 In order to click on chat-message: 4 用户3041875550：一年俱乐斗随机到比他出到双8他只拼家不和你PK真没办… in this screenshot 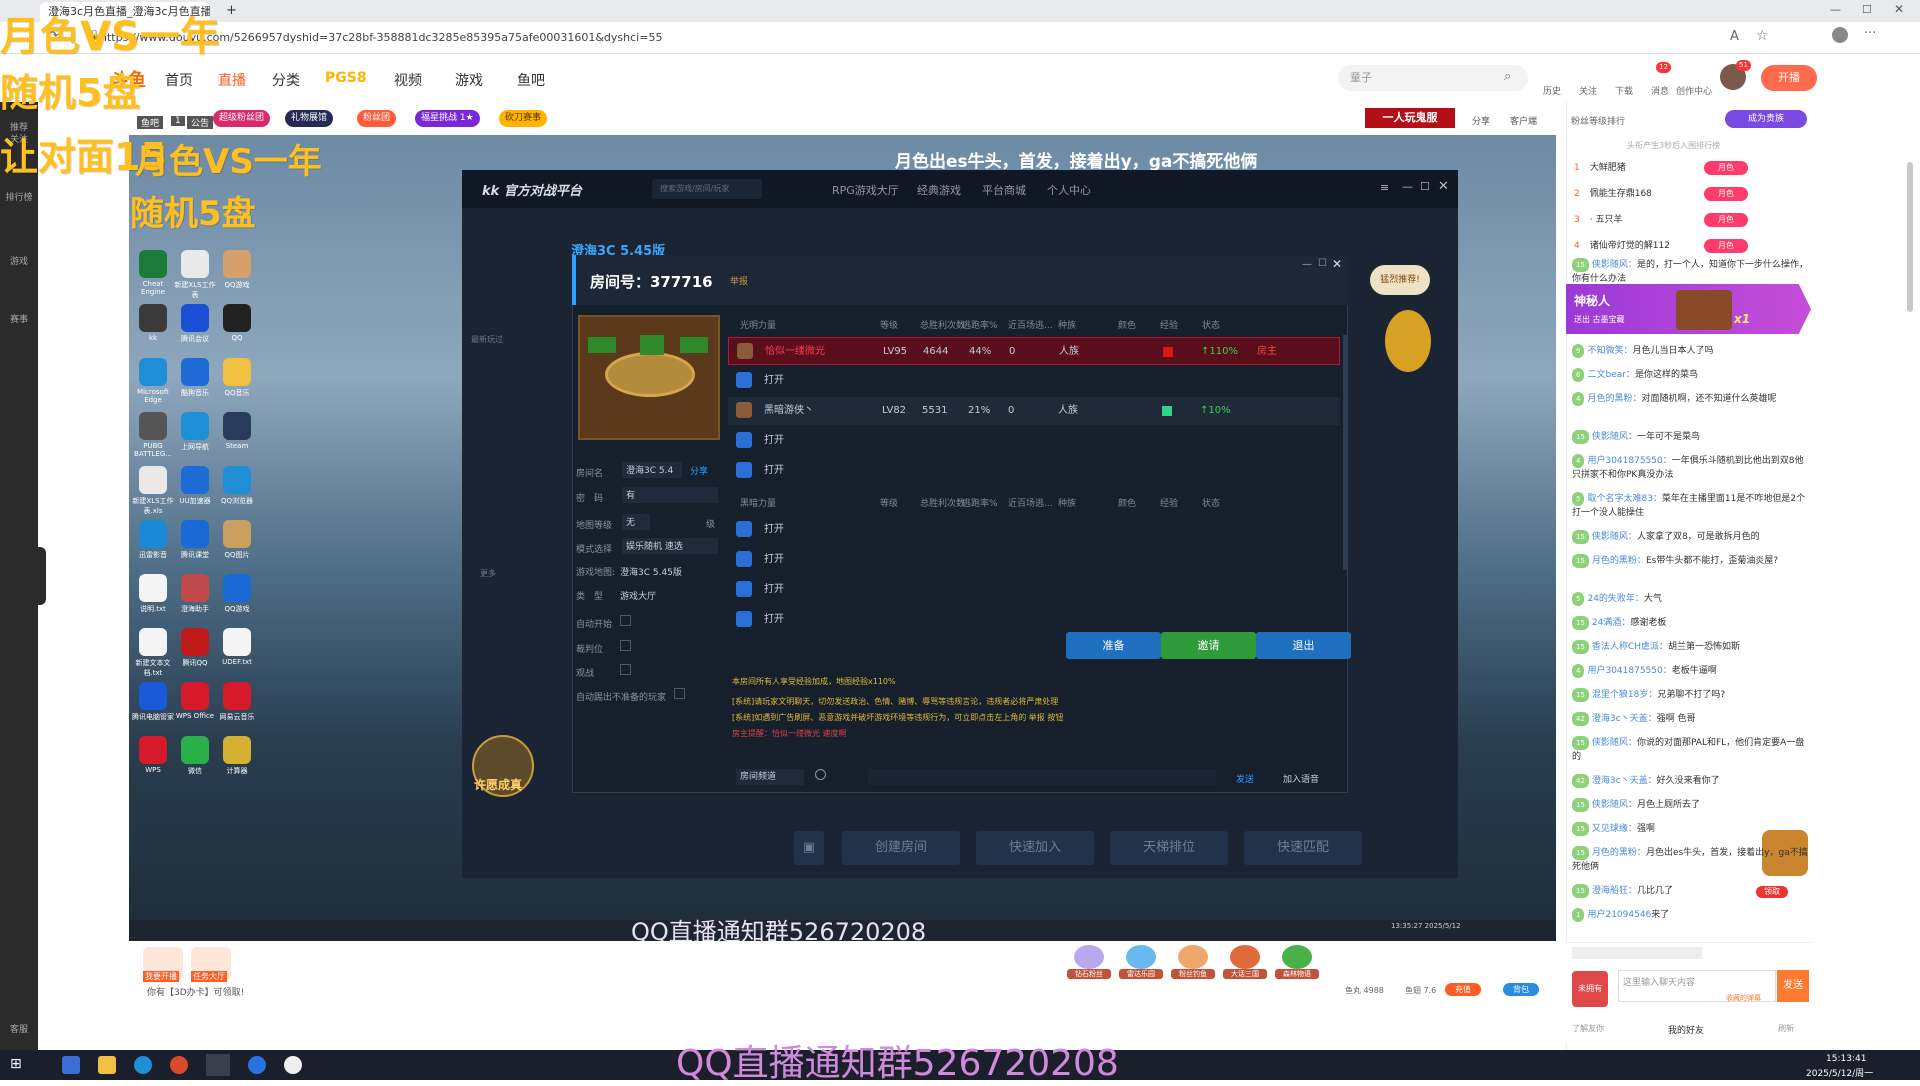, I will do `click(1690, 468)`.